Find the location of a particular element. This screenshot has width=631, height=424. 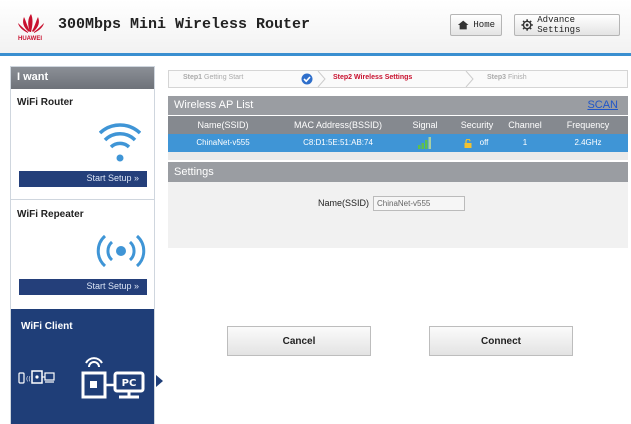

home-button: Home is located at coordinates (476, 25).